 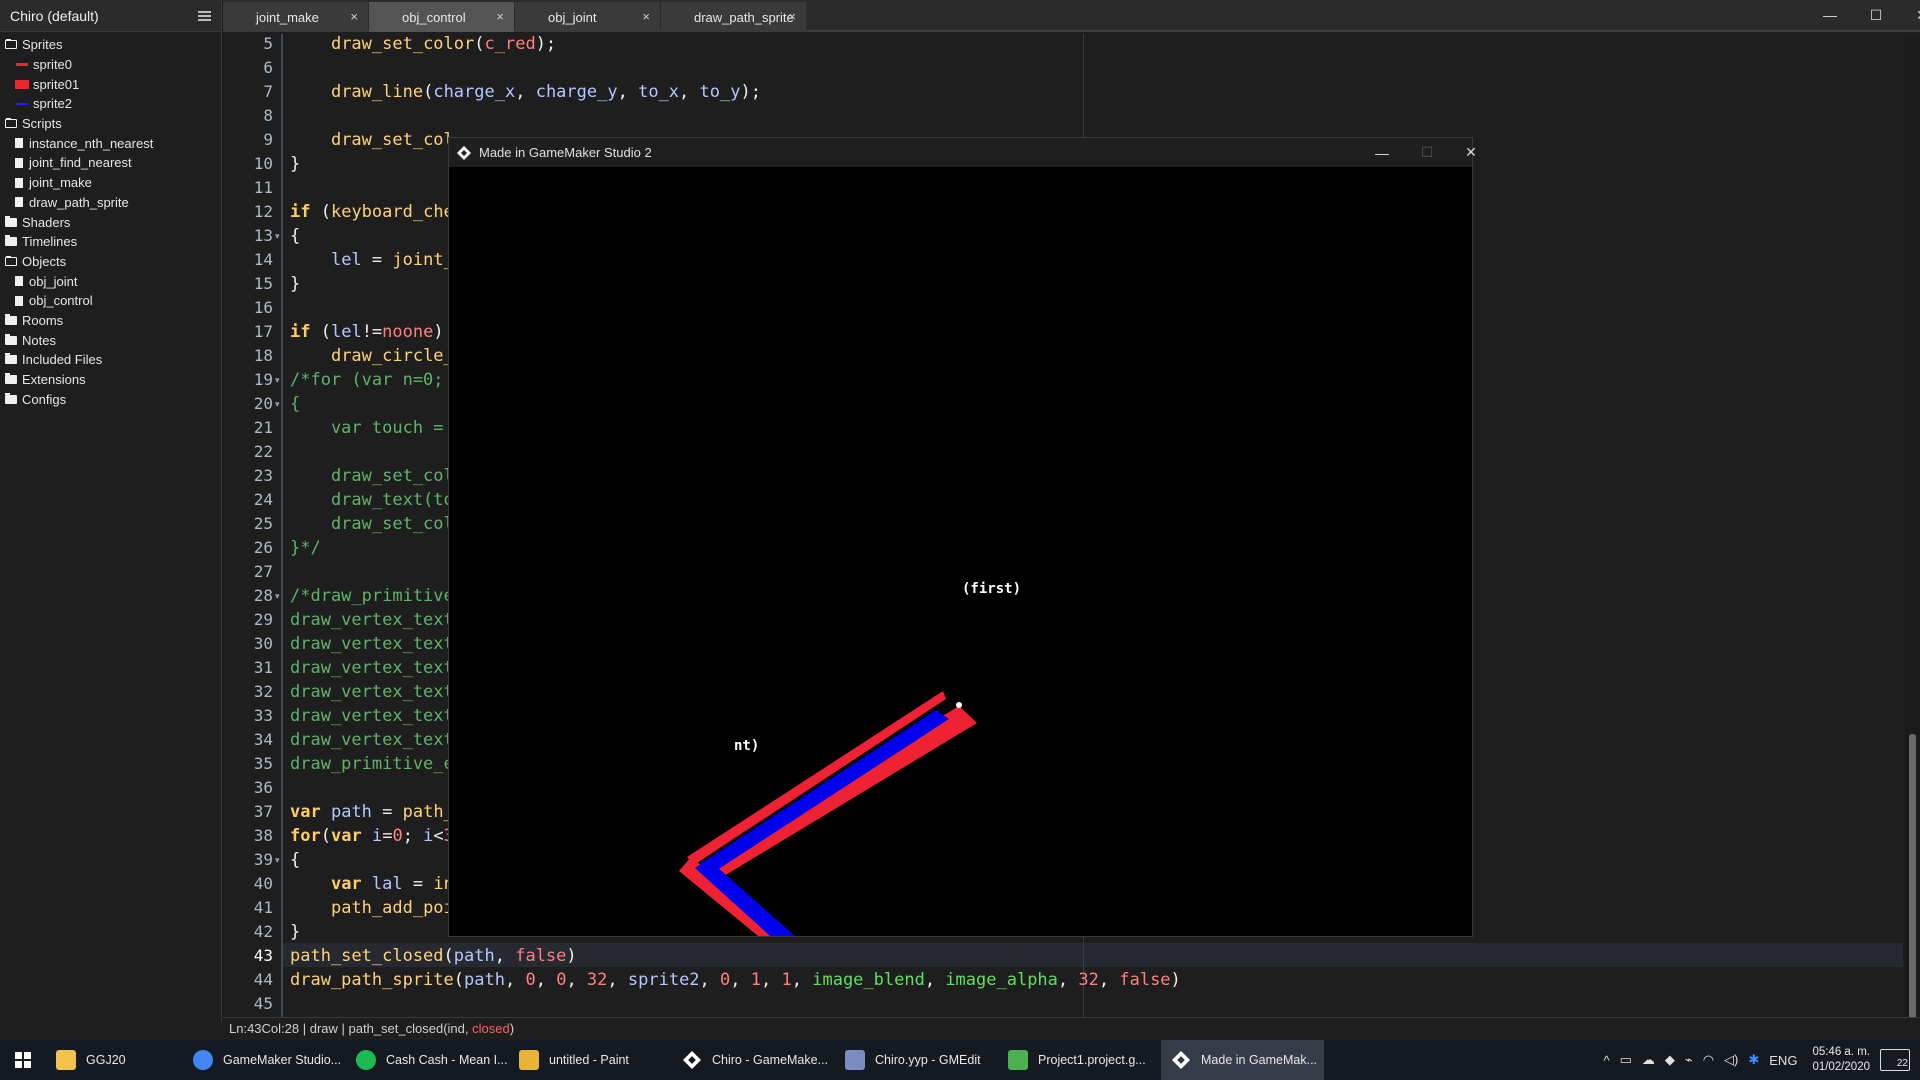 I want to click on usb-icon: ⌁, so click(x=1689, y=1060).